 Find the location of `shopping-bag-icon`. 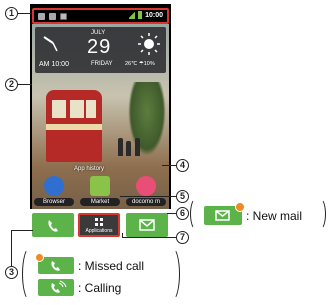

shopping-bag-icon is located at coordinates (100, 186).